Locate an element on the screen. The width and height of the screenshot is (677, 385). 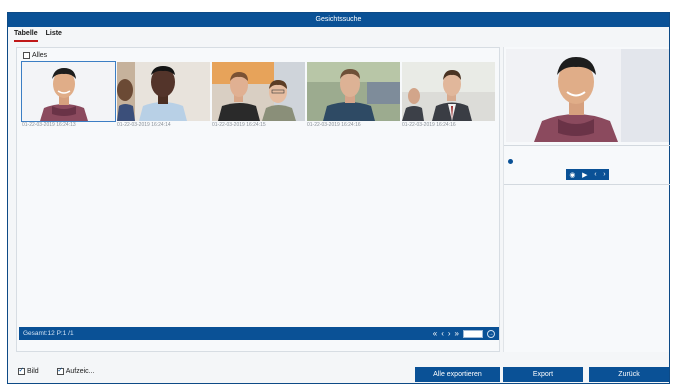
recording-checkbox is located at coordinates (60, 370).